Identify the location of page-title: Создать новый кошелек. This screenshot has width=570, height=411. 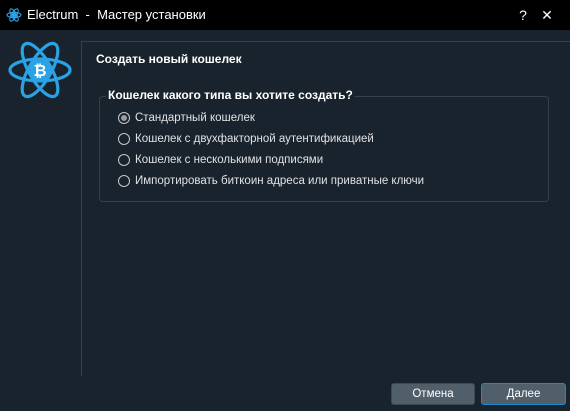
(169, 59).